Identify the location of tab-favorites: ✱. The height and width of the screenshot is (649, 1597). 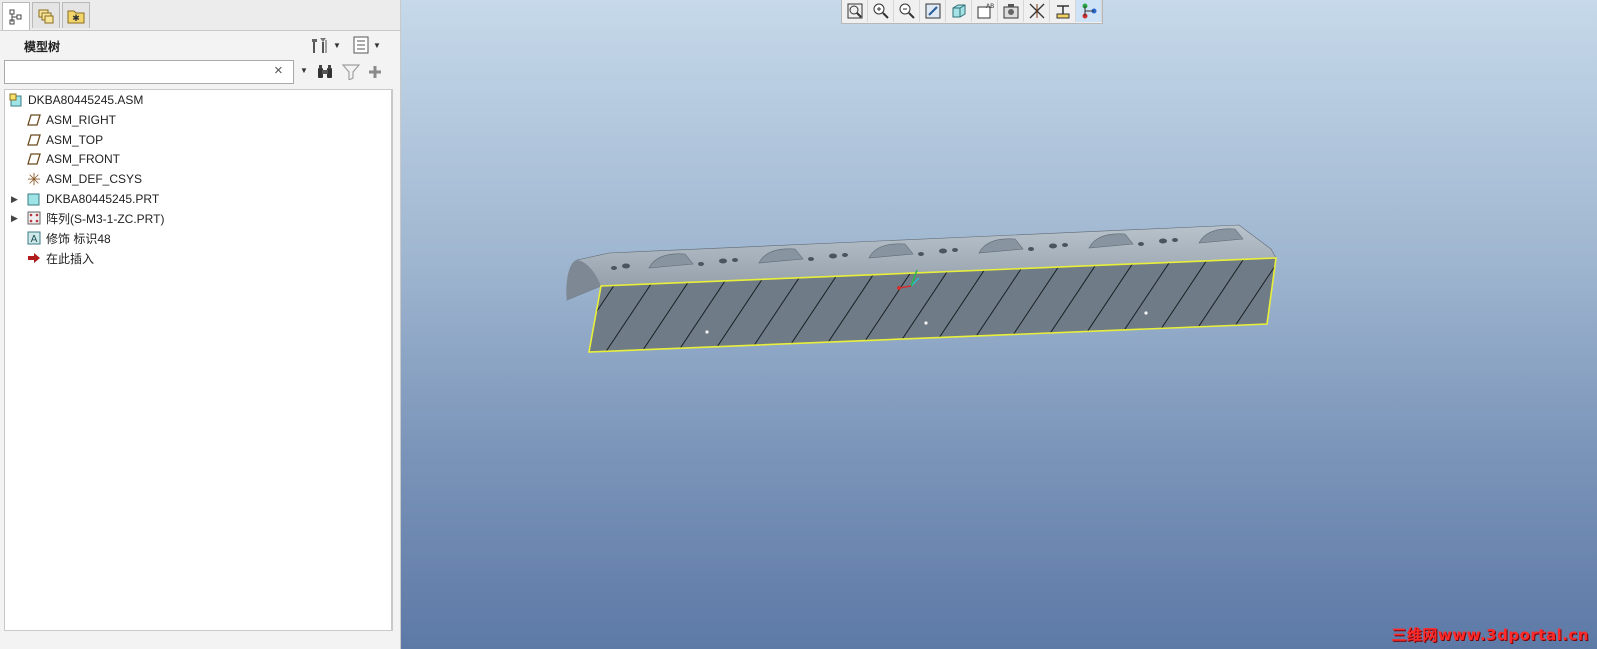
(76, 15).